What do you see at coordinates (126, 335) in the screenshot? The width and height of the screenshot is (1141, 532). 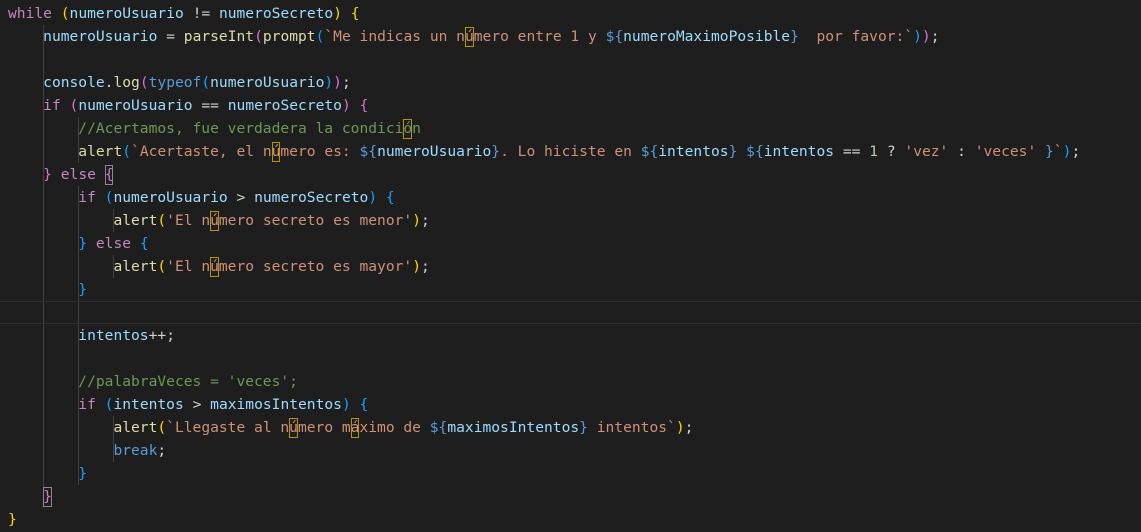 I see `code-line-text: intentos++;` at bounding box center [126, 335].